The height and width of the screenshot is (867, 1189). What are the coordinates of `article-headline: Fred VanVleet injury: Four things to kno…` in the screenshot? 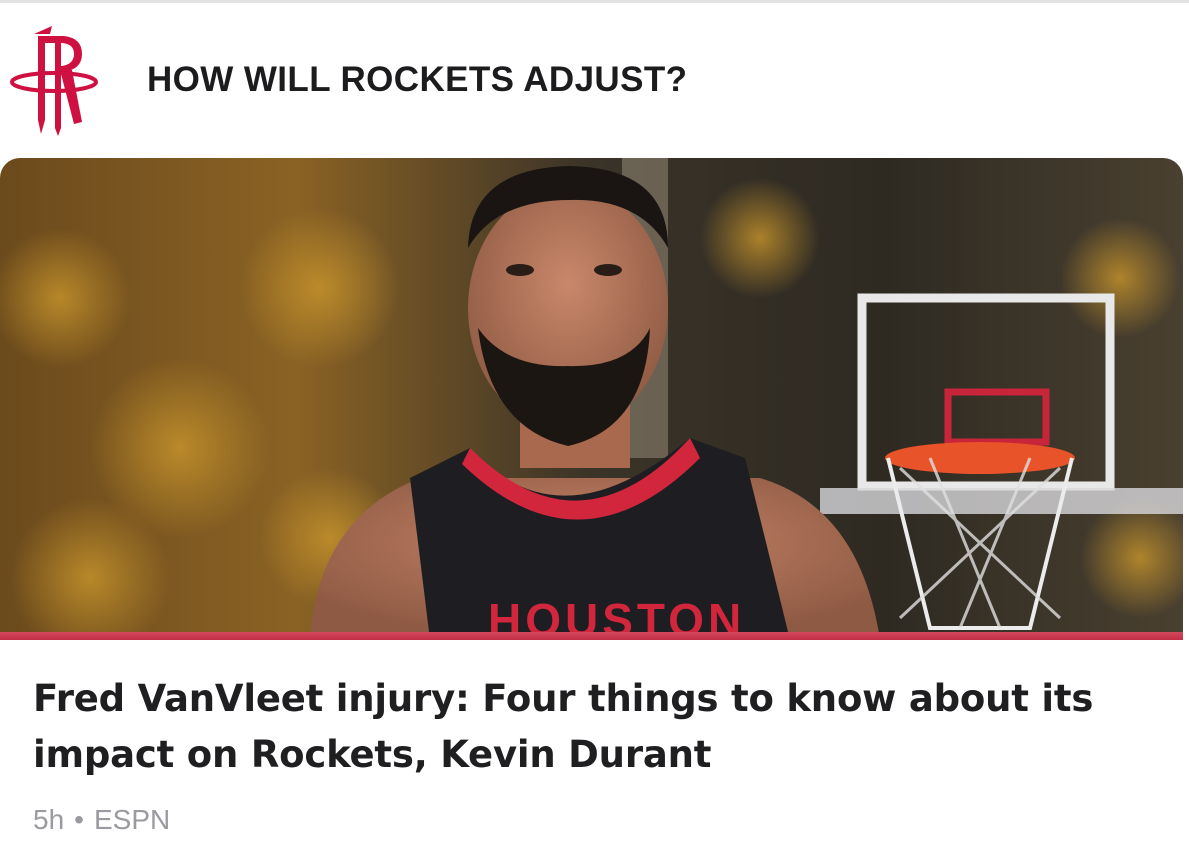 It's located at (583, 727).